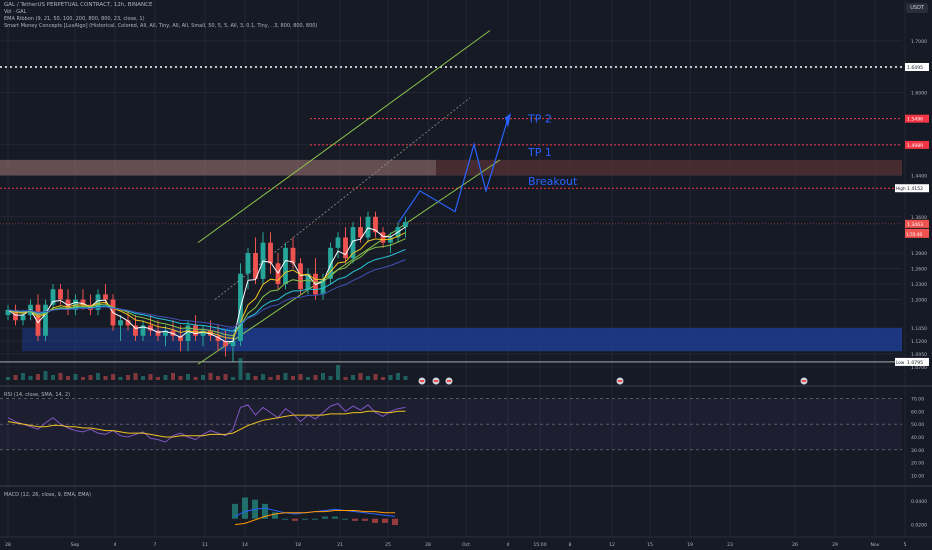 Image resolution: width=932 pixels, height=550 pixels. I want to click on price-tick-label: 1.4400, so click(919, 176).